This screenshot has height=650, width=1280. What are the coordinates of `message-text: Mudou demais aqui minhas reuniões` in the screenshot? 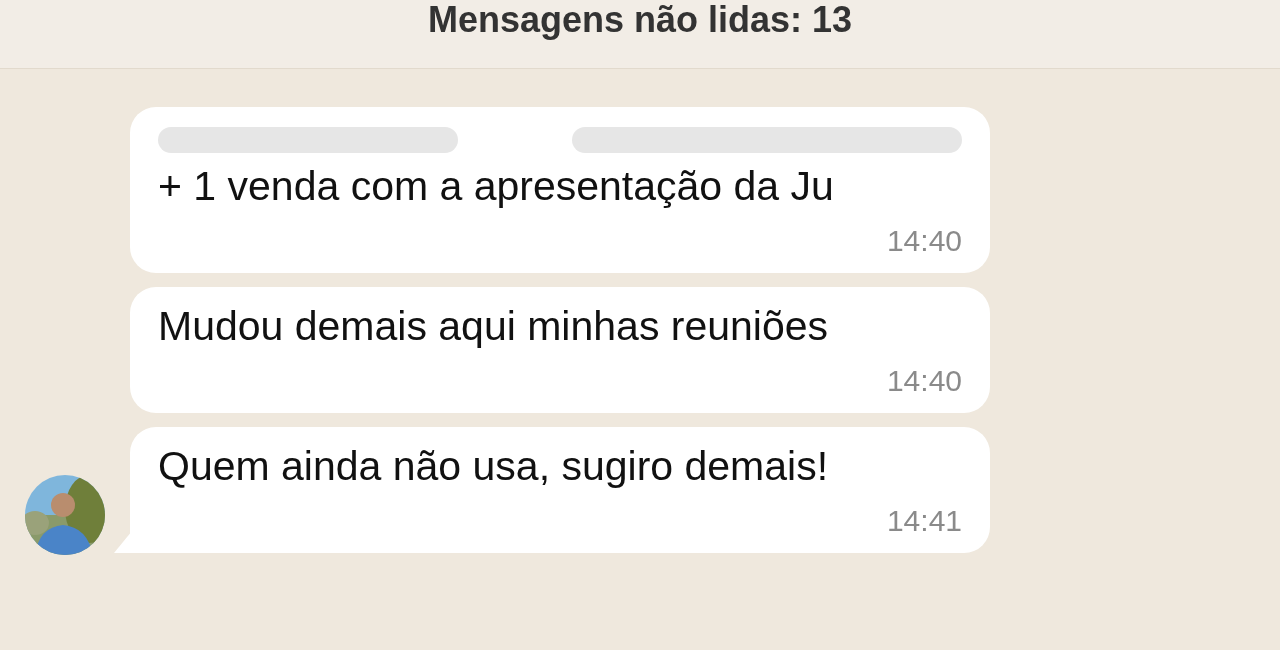 It's located at (494, 326).